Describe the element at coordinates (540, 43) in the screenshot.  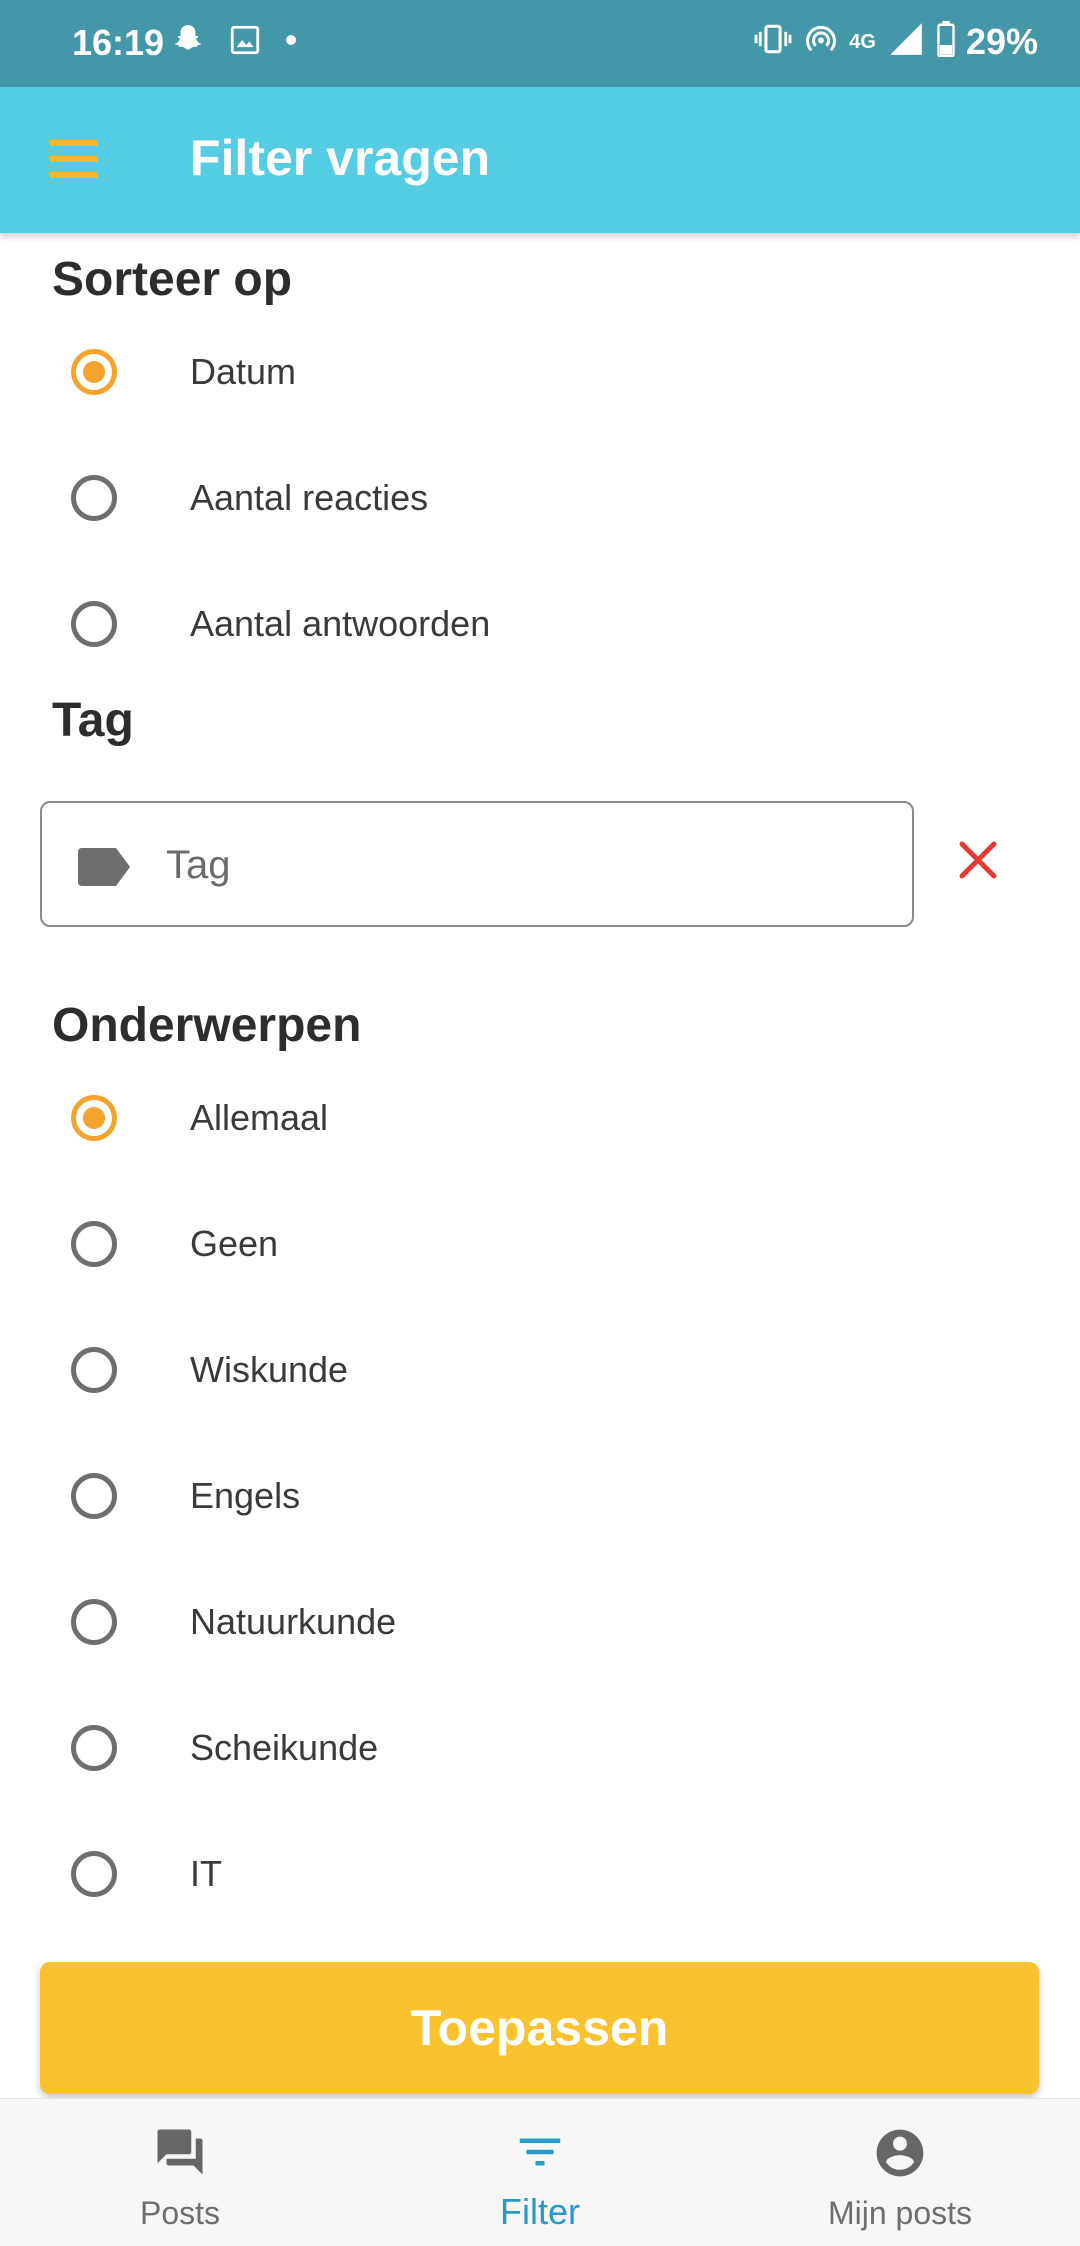
I see `status-bar: 16:19 4G 29%` at that location.